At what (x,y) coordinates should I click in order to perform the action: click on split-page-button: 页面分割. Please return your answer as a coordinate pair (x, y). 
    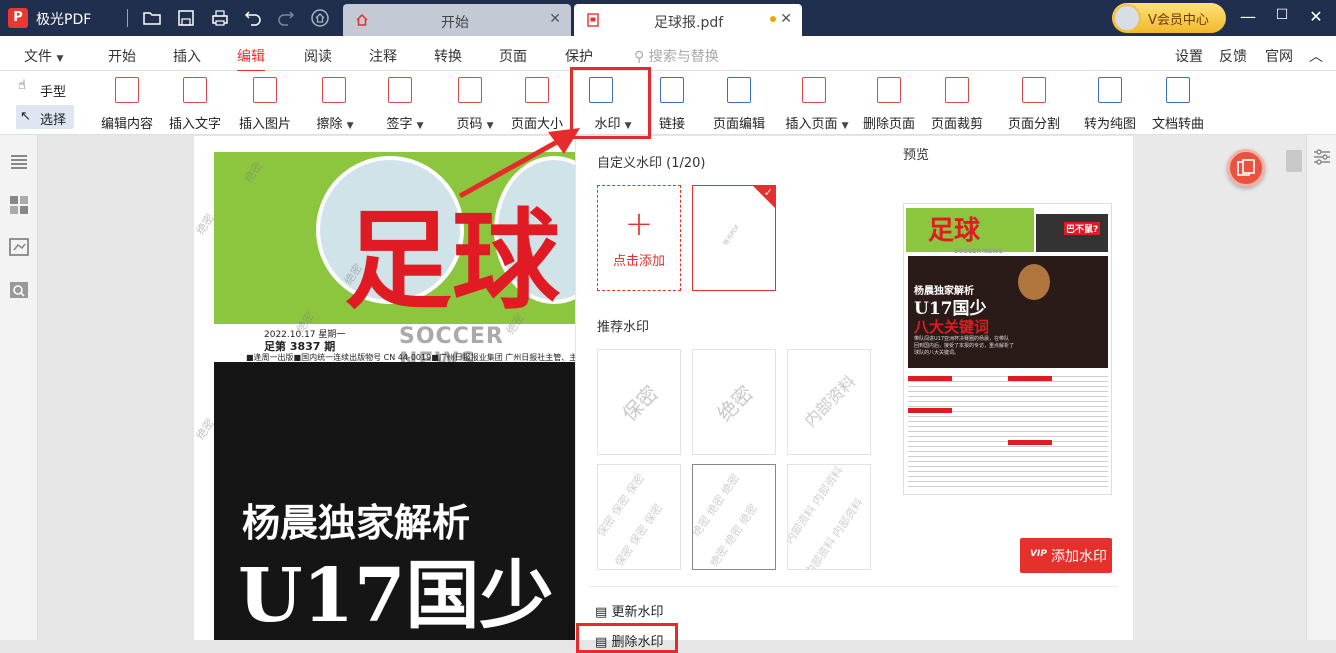
    Looking at the image, I should click on (1034, 103).